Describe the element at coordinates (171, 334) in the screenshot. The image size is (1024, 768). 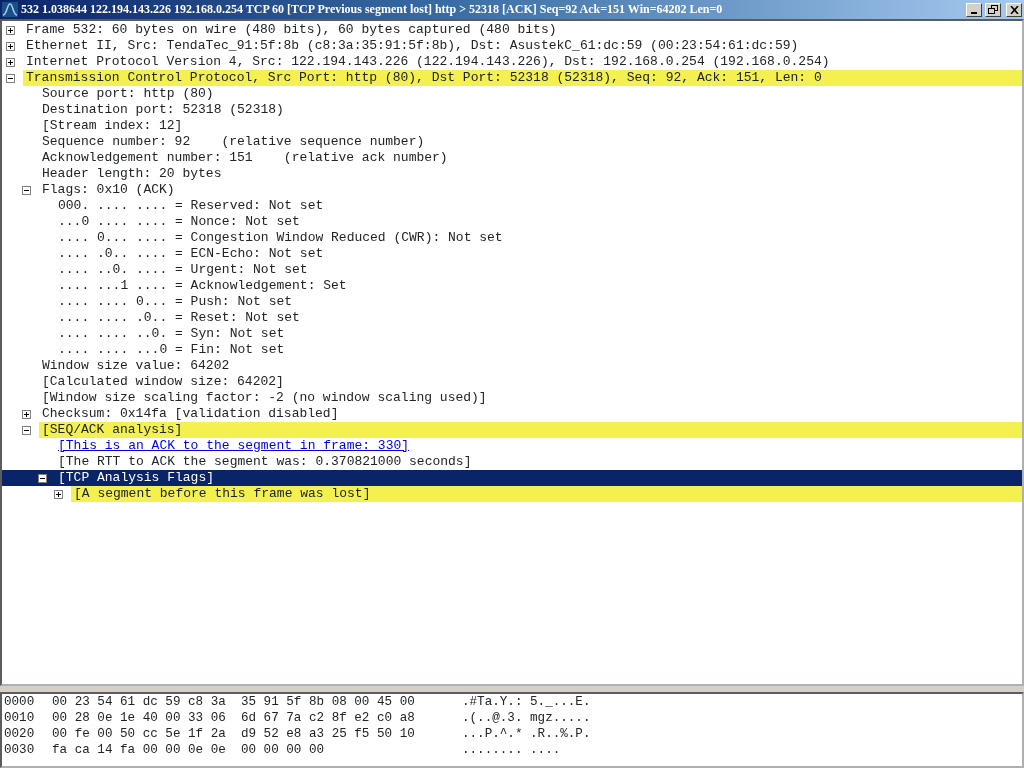
I see `tree-item: .... .... ..0. = Syn: Not set` at that location.